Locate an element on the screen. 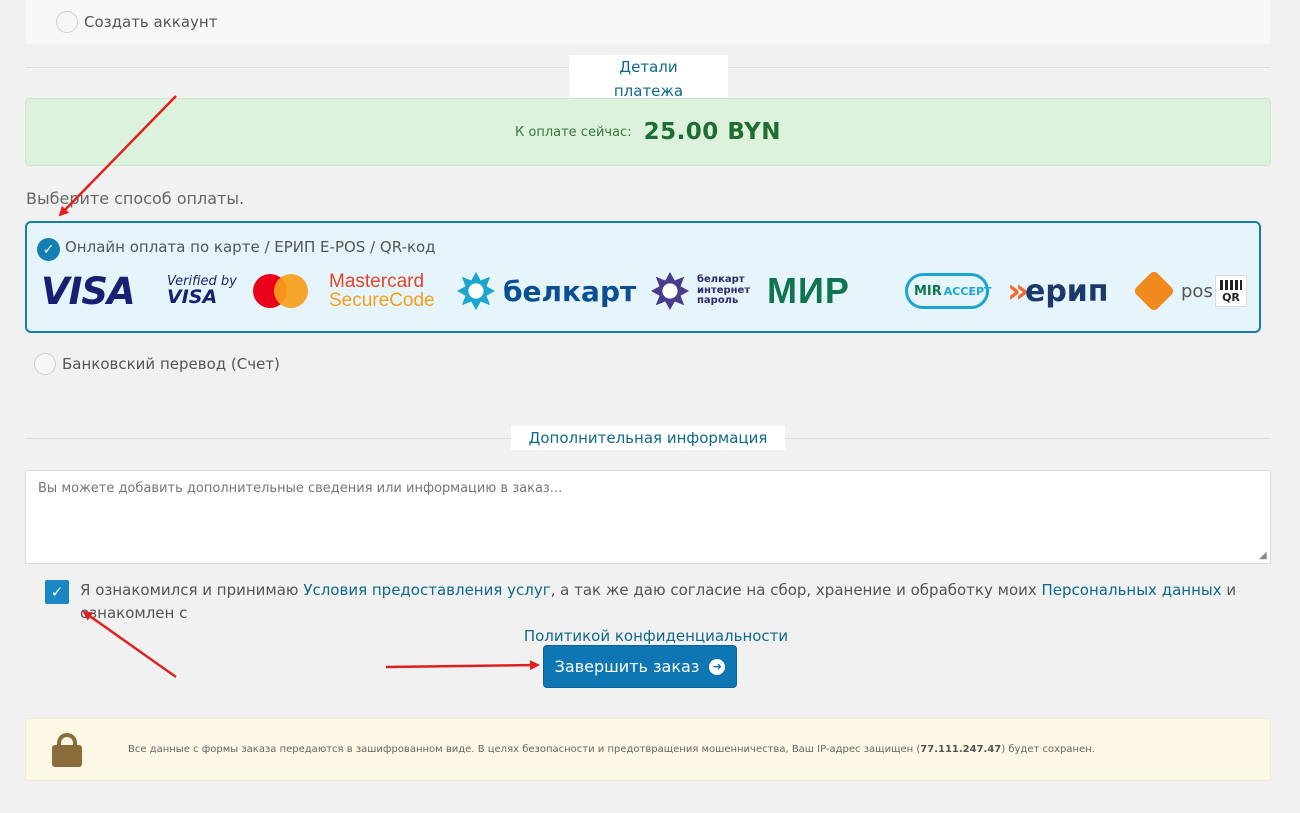 This screenshot has height=813, width=1300. resize-grip-icon: ◢ is located at coordinates (1264, 556).